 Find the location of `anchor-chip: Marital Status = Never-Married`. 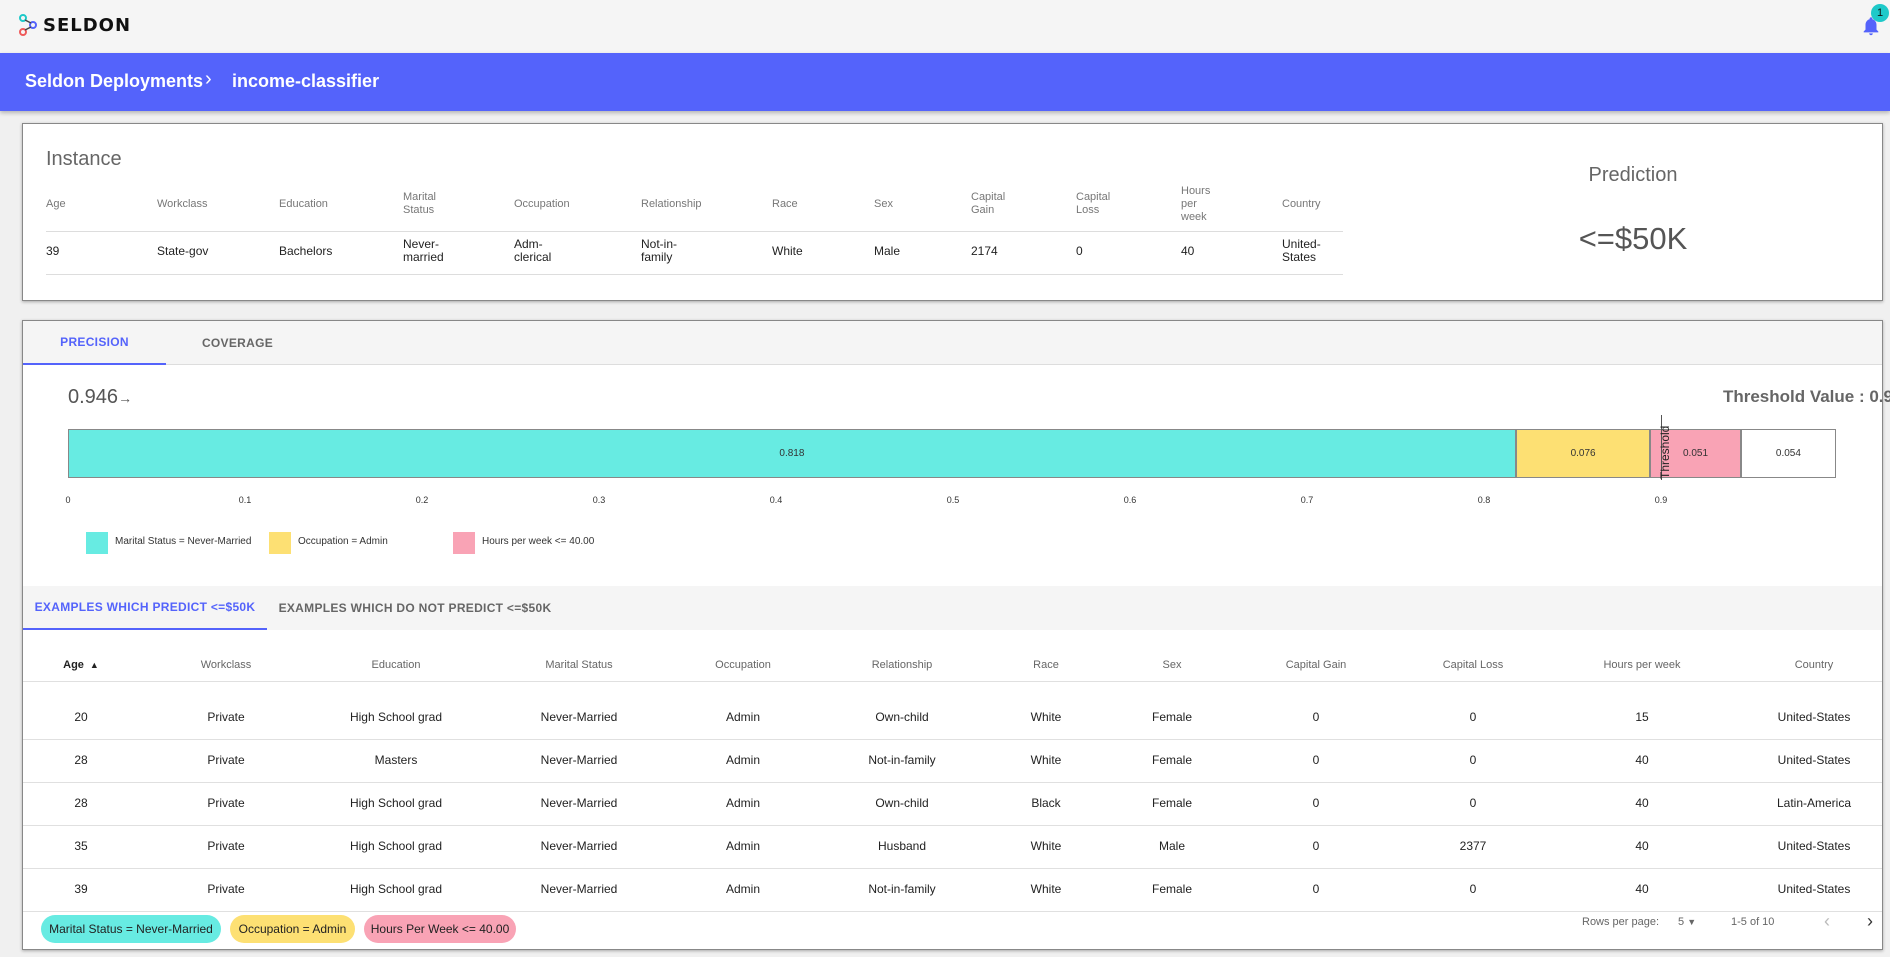

anchor-chip: Marital Status = Never-Married is located at coordinates (131, 929).